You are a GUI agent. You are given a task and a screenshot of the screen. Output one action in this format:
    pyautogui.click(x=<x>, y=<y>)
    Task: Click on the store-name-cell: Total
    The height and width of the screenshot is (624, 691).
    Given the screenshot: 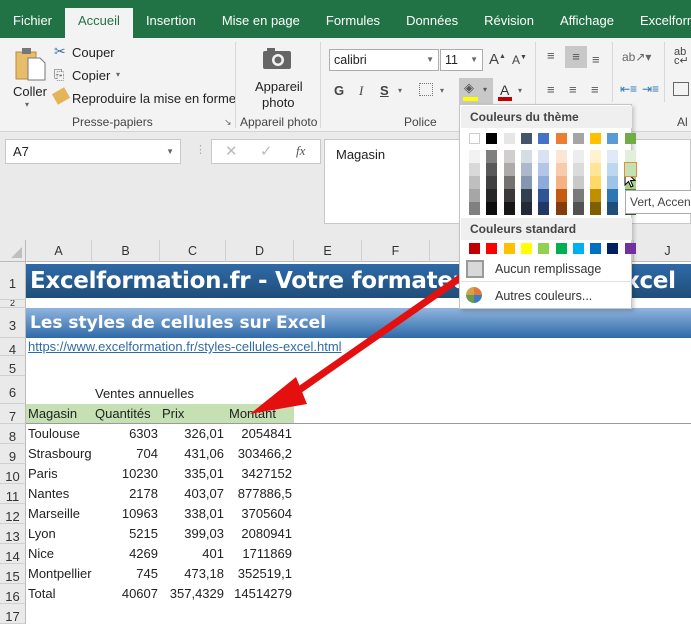 What is the action you would take?
    pyautogui.click(x=60, y=594)
    